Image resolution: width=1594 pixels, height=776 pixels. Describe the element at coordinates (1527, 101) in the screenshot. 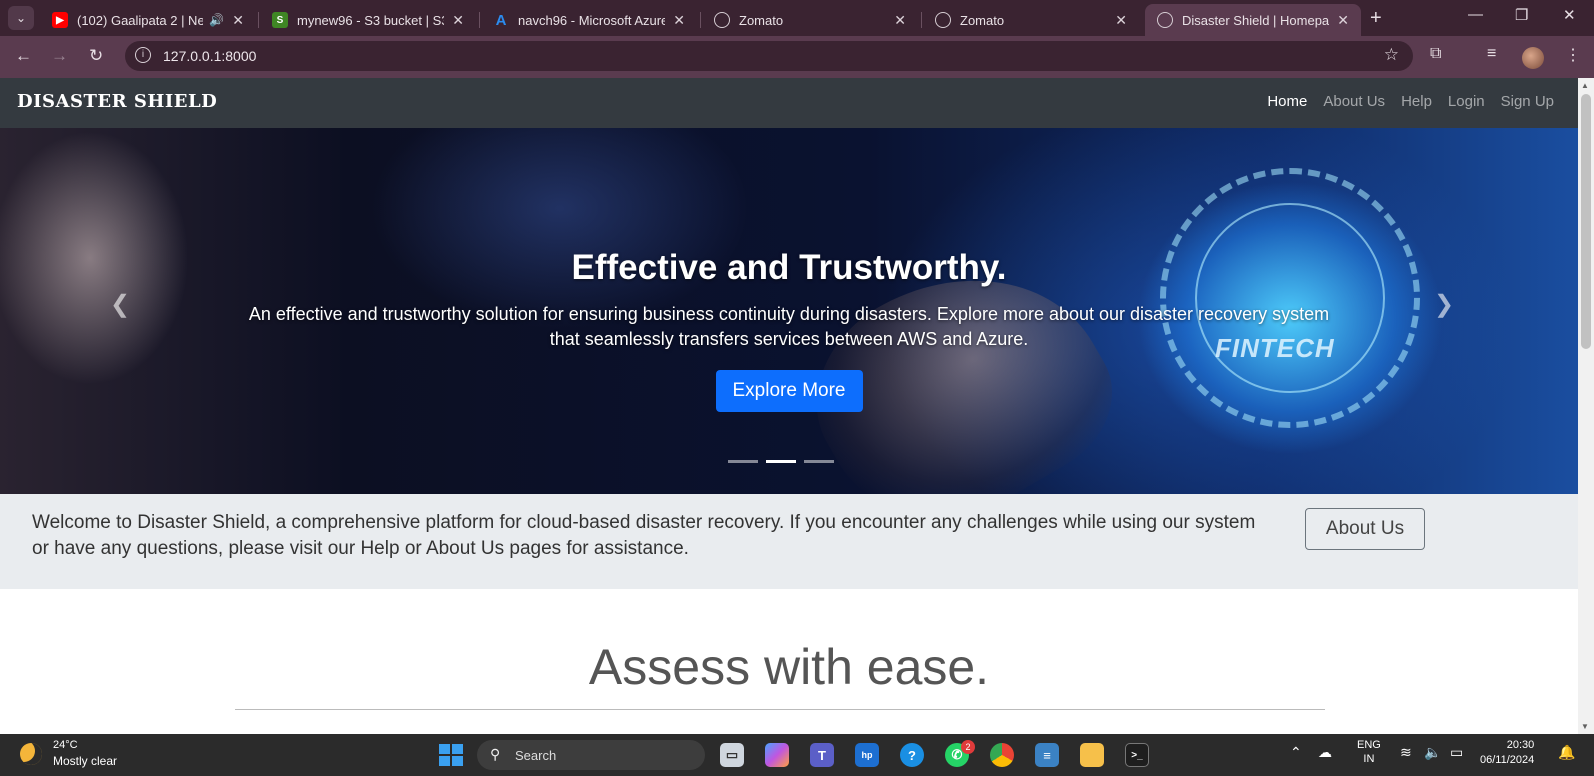

I see `nav-sign-up: Sign Up` at that location.